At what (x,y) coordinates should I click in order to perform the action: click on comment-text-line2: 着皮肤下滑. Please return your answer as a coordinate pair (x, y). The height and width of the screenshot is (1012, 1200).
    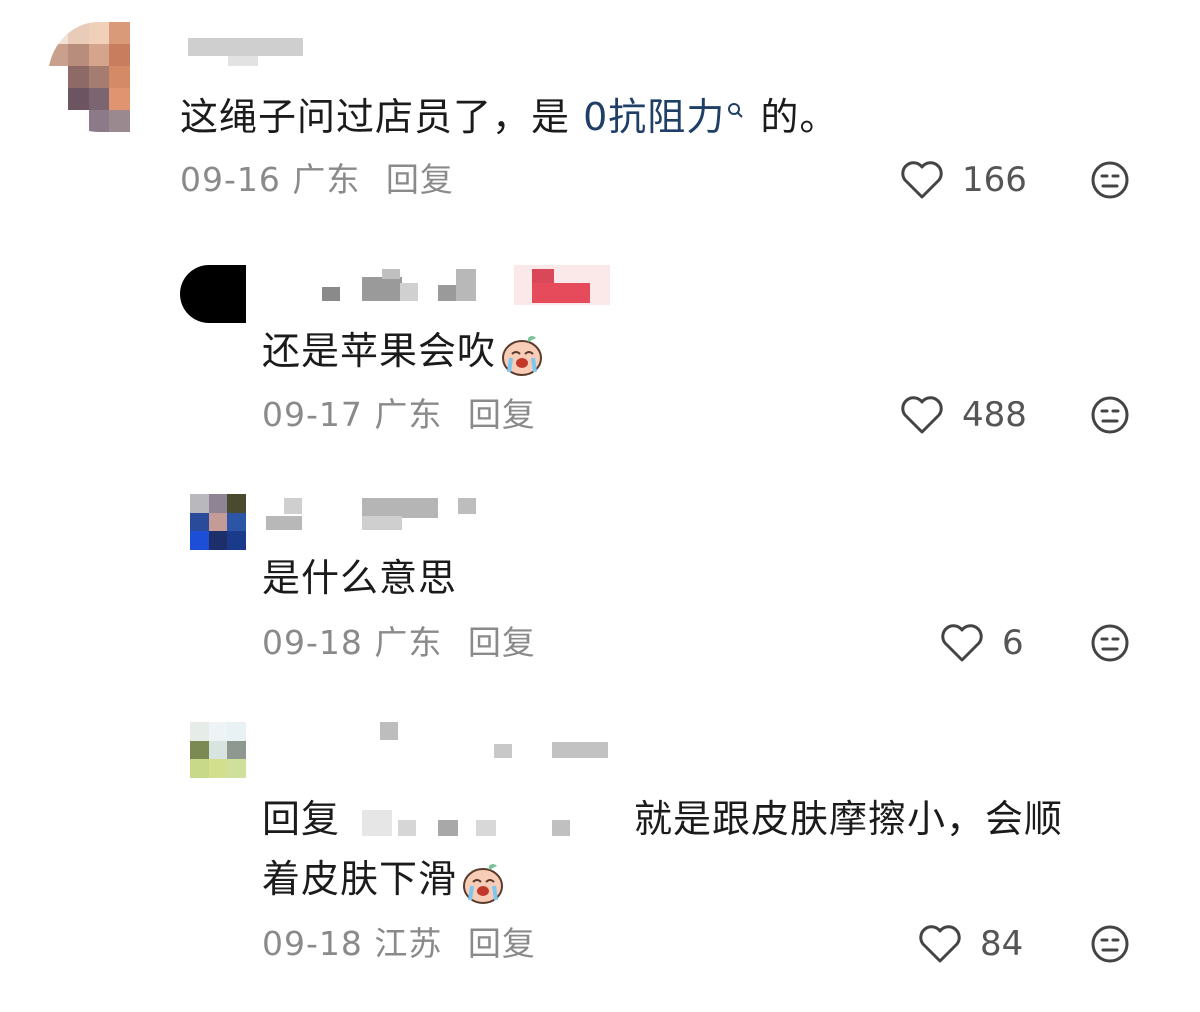
    Looking at the image, I should click on (384, 879).